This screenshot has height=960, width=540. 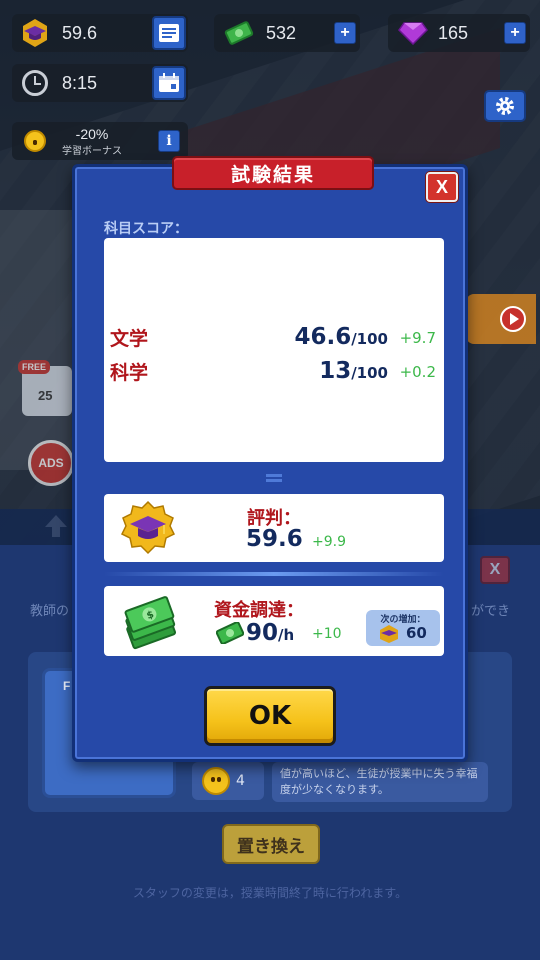 What do you see at coordinates (240, 781) in the screenshot?
I see `happiness-value: 4` at bounding box center [240, 781].